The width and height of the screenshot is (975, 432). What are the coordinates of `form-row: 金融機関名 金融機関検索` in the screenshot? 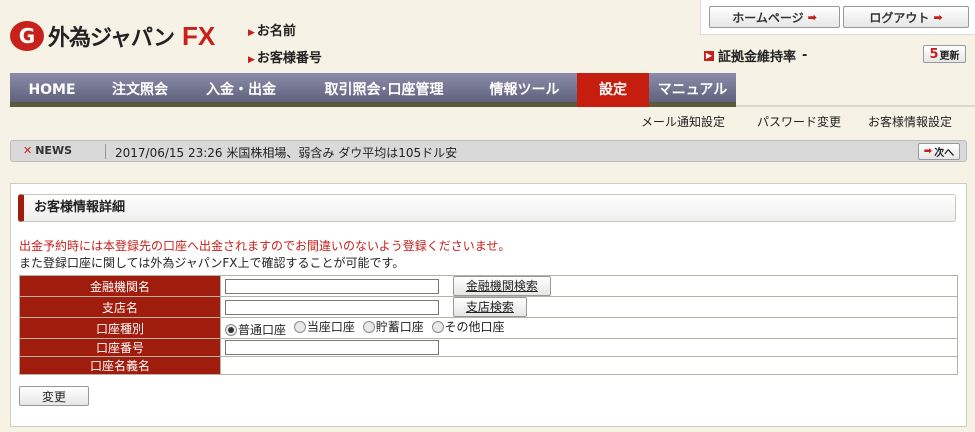 It's located at (488, 286).